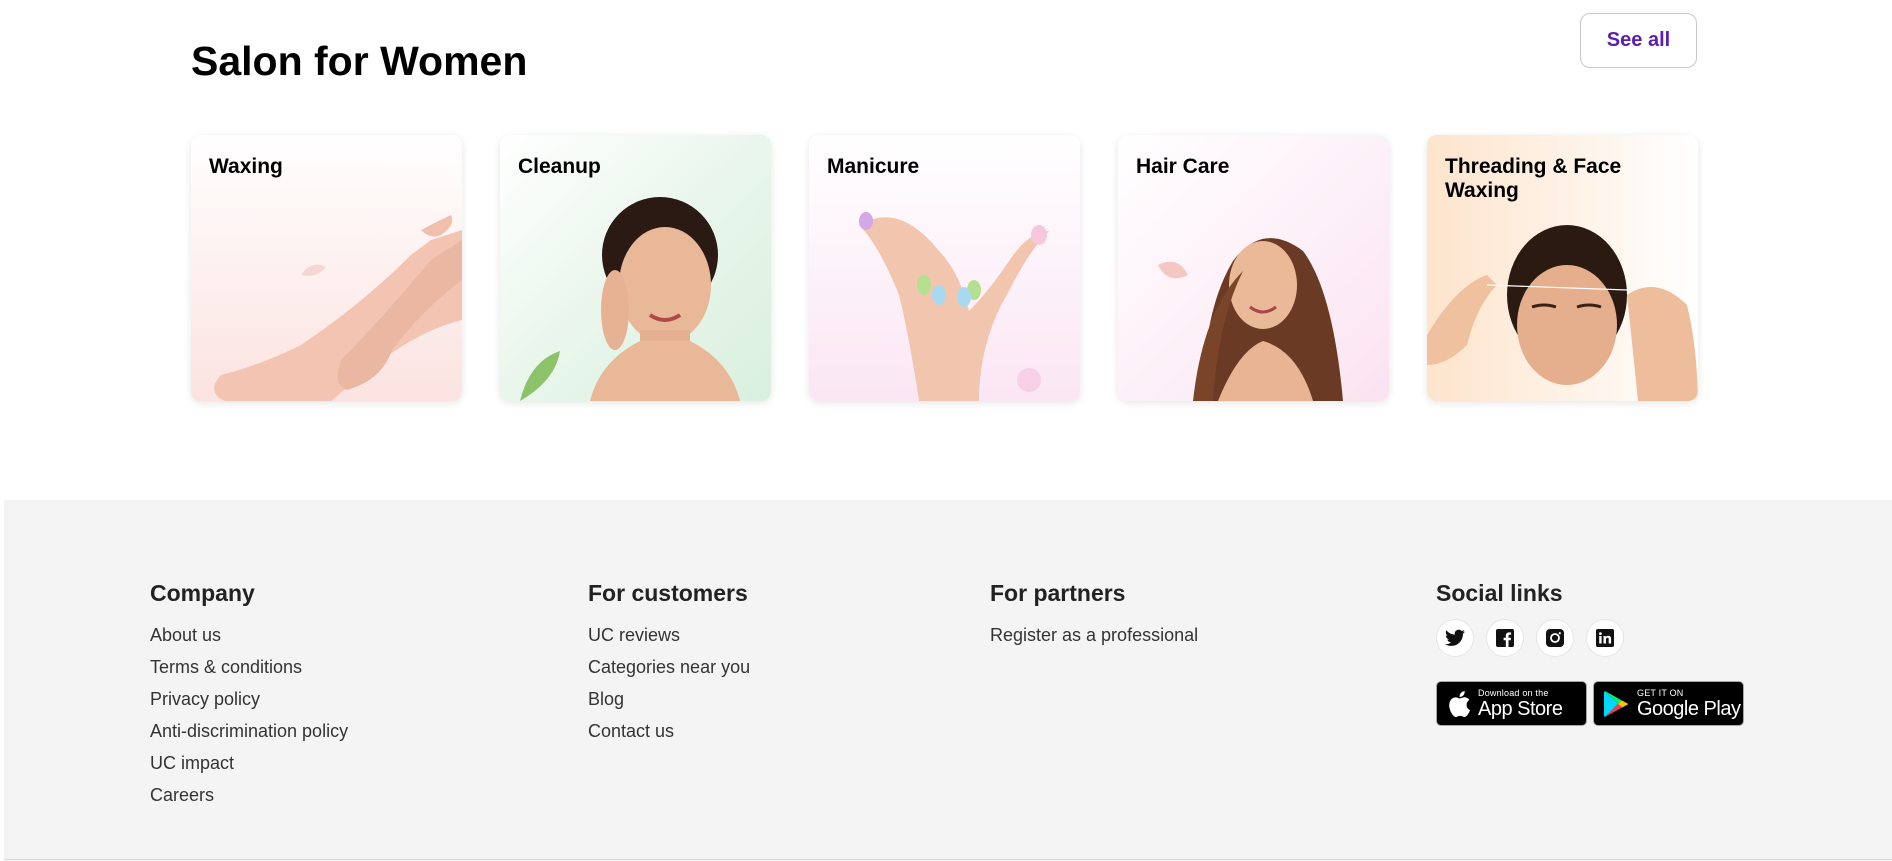 The width and height of the screenshot is (1892, 861). What do you see at coordinates (669, 635) in the screenshot?
I see `footer-link-uc-reviews: UC reviews` at bounding box center [669, 635].